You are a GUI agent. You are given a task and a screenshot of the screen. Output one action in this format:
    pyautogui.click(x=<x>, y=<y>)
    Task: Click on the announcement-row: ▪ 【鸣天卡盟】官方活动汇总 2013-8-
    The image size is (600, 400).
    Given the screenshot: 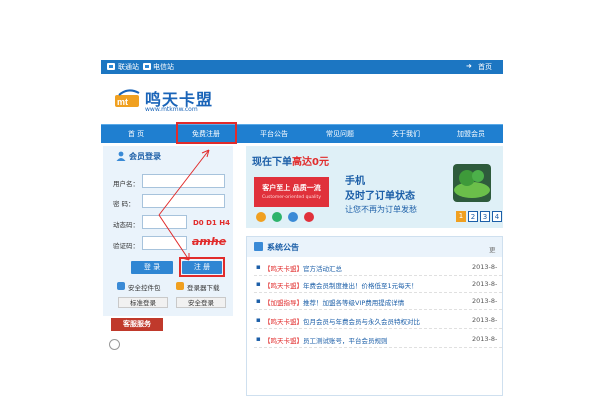 What is the action you would take?
    pyautogui.click(x=378, y=268)
    